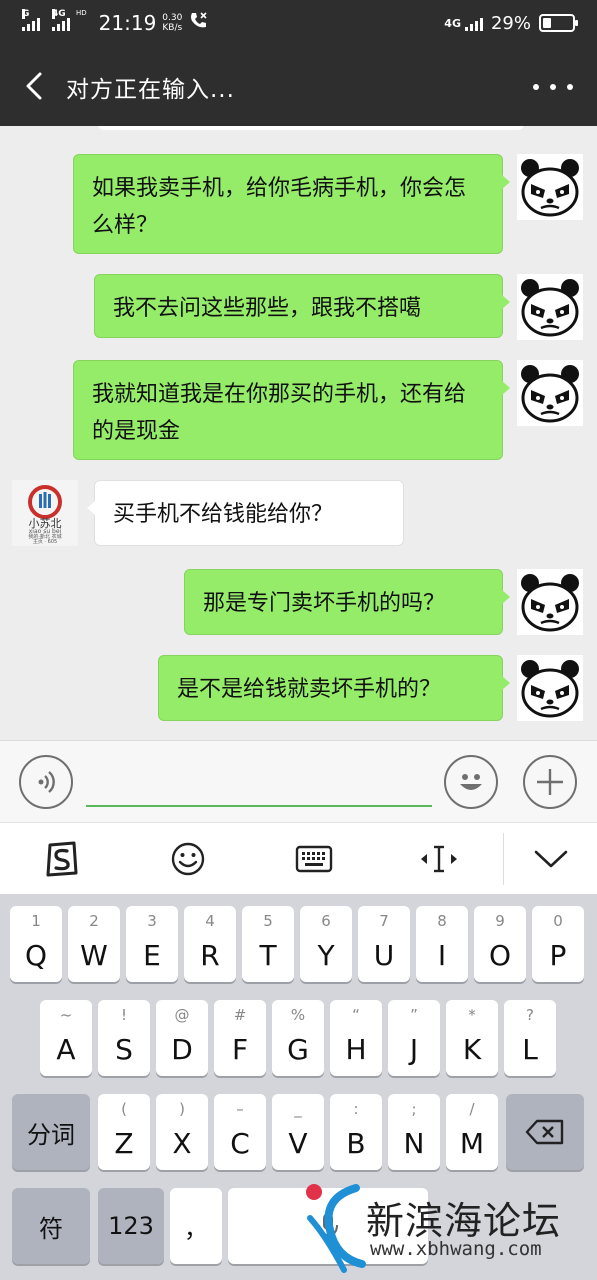  What do you see at coordinates (414, 1132) in the screenshot?
I see `key-n: ; N` at bounding box center [414, 1132].